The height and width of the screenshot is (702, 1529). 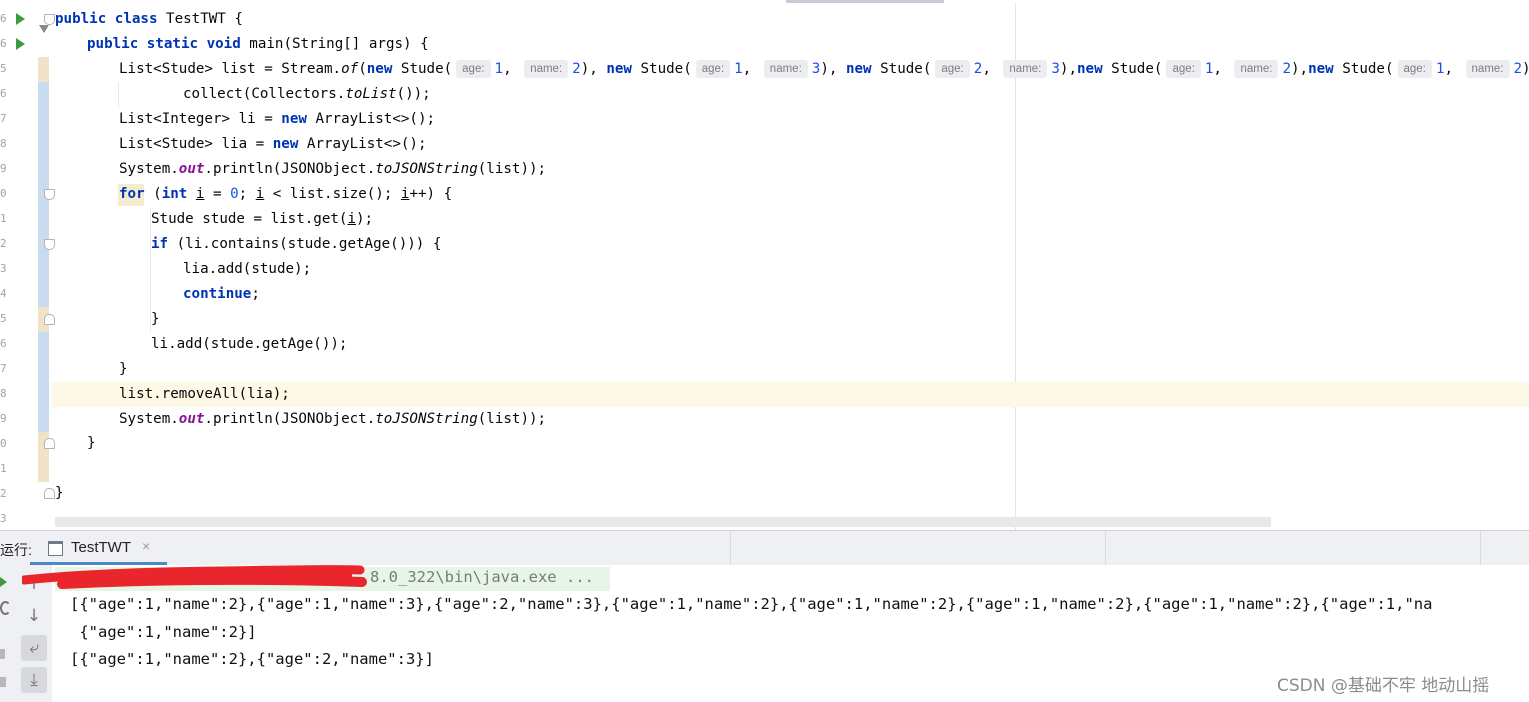 I want to click on code-text: List<Integer> li =, so click(x=200, y=119).